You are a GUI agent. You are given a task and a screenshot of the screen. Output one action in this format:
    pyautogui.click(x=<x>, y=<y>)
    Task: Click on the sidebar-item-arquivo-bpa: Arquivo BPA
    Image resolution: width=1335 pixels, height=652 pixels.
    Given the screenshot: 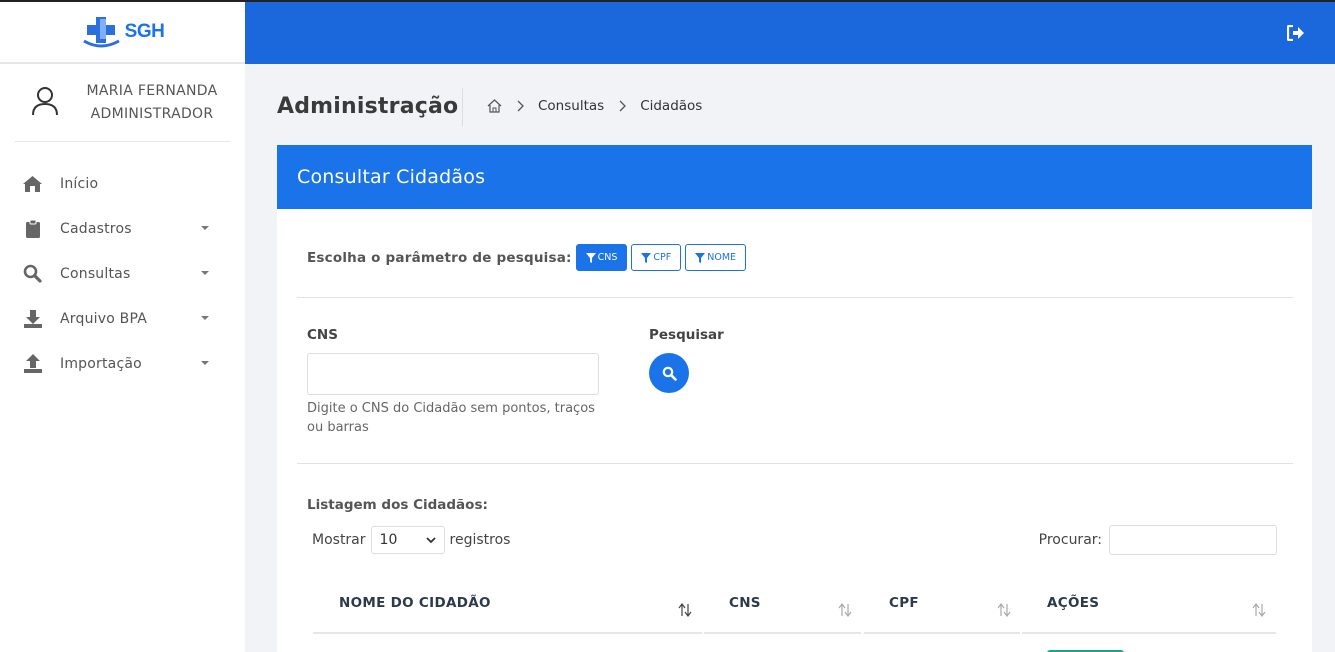 What is the action you would take?
    pyautogui.click(x=122, y=318)
    